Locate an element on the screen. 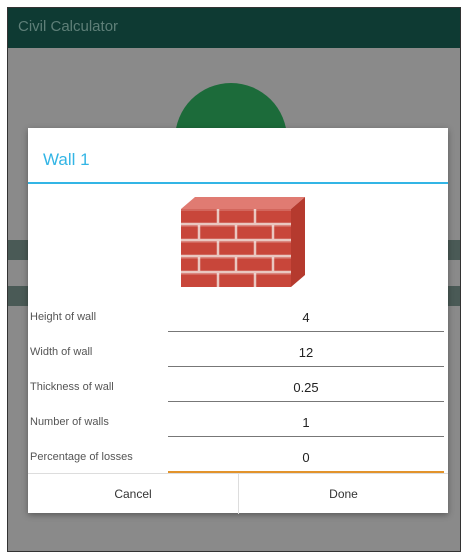  number-of-walls-row: Number of walls is located at coordinates (238, 424).